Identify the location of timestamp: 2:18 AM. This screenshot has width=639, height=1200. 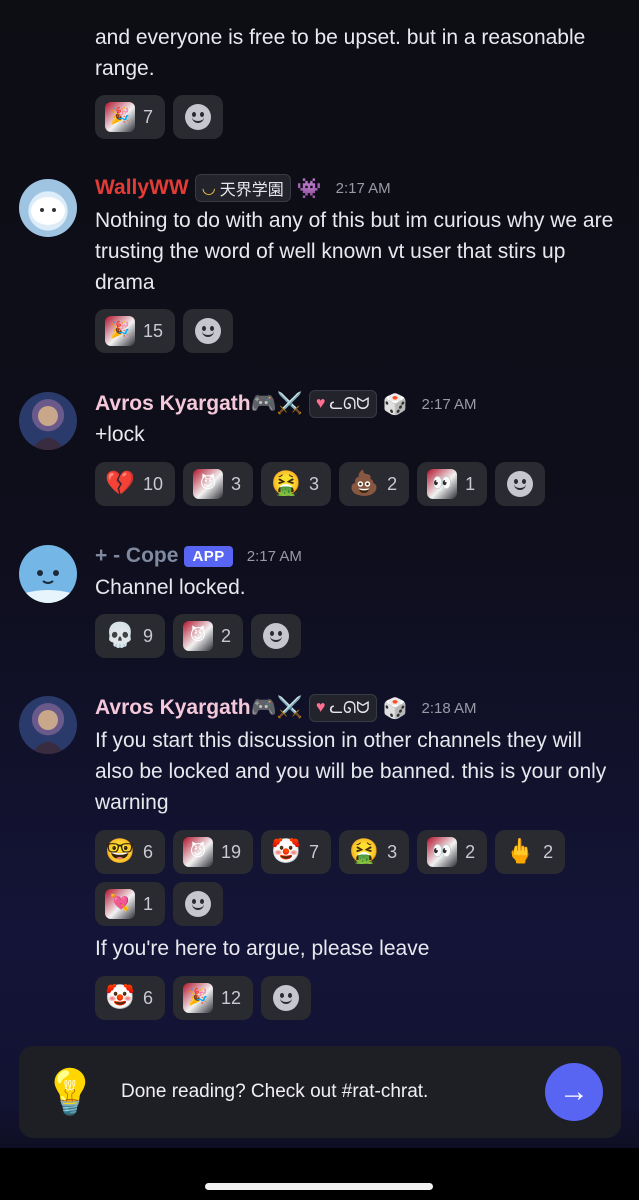
(449, 708).